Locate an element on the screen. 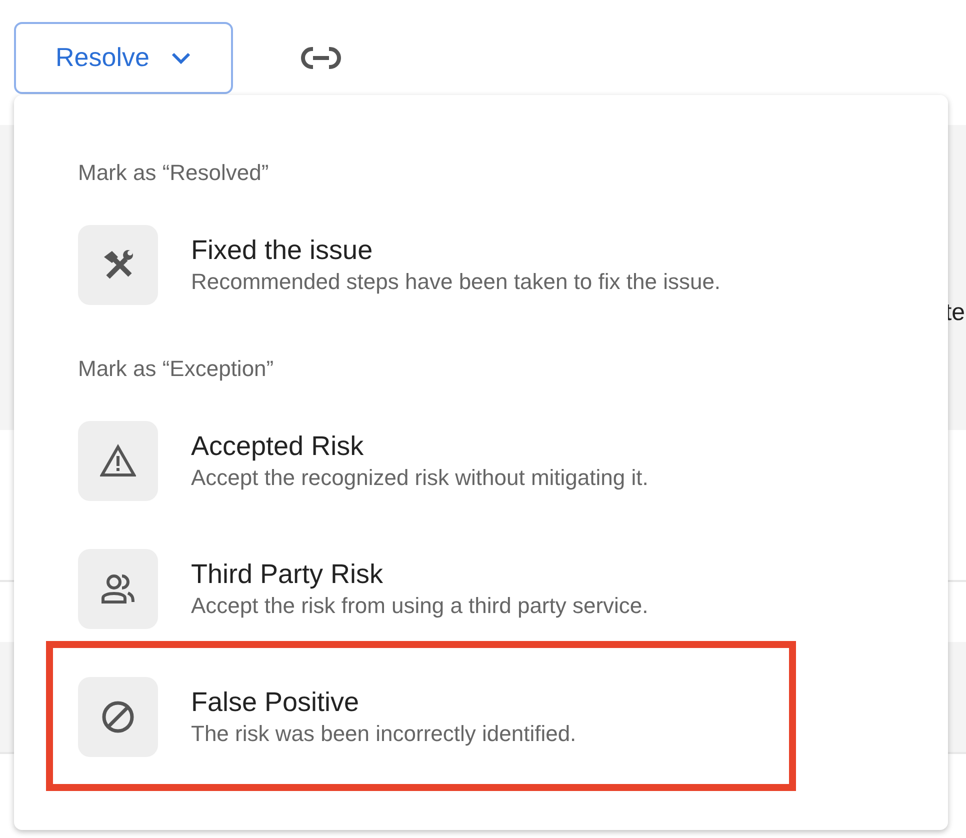 The width and height of the screenshot is (966, 838). highlighted-menu-item: False Positive The risk was been incorrectly identified. is located at coordinates (421, 716).